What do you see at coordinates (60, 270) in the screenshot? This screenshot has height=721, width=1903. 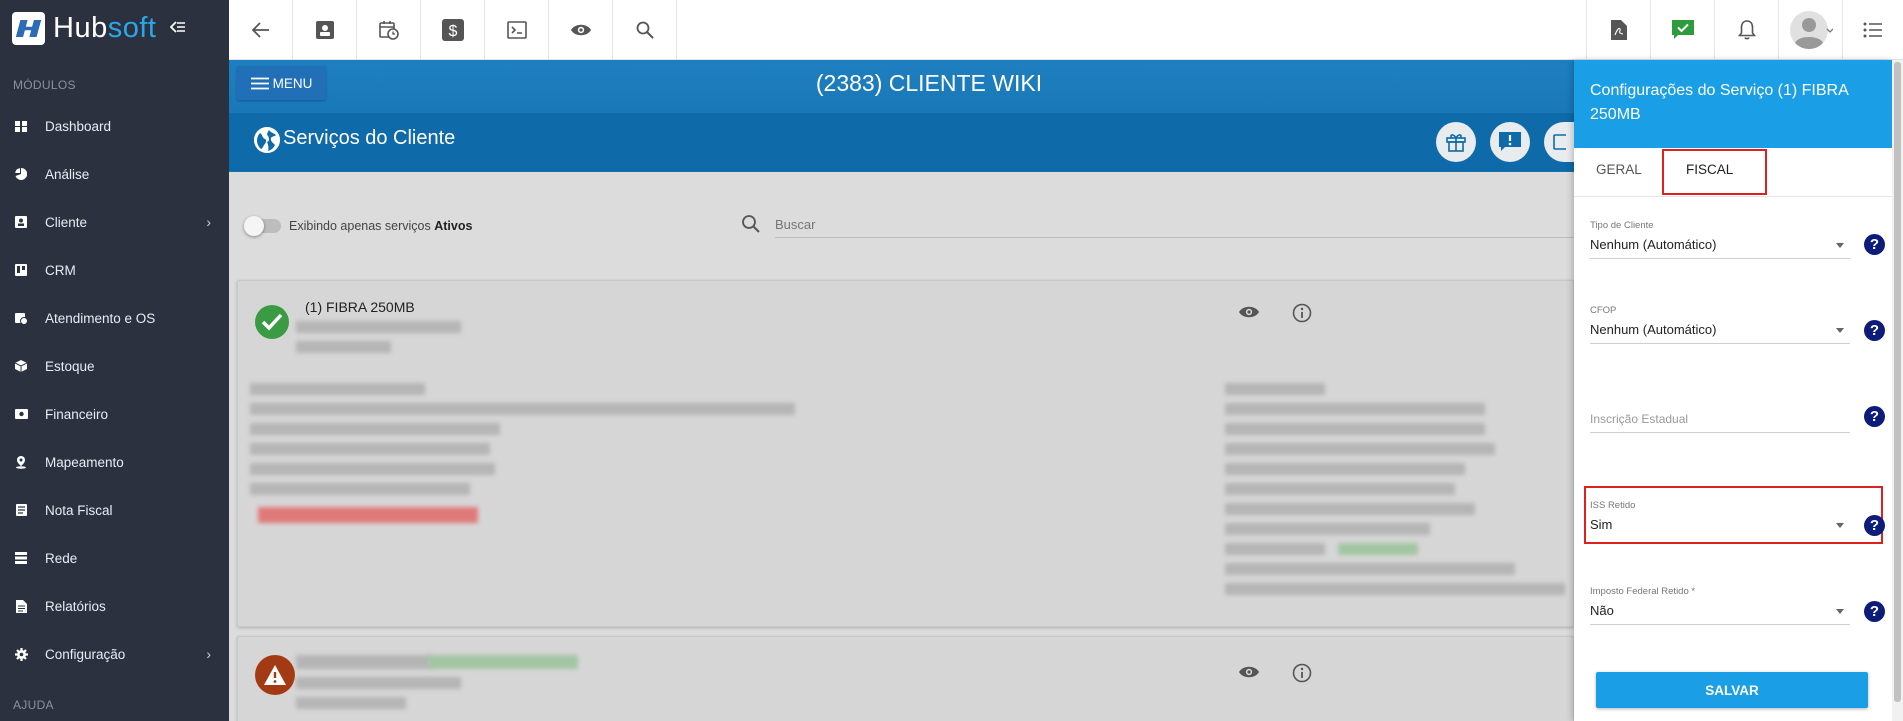 I see `sidebar-item-label: CRM` at bounding box center [60, 270].